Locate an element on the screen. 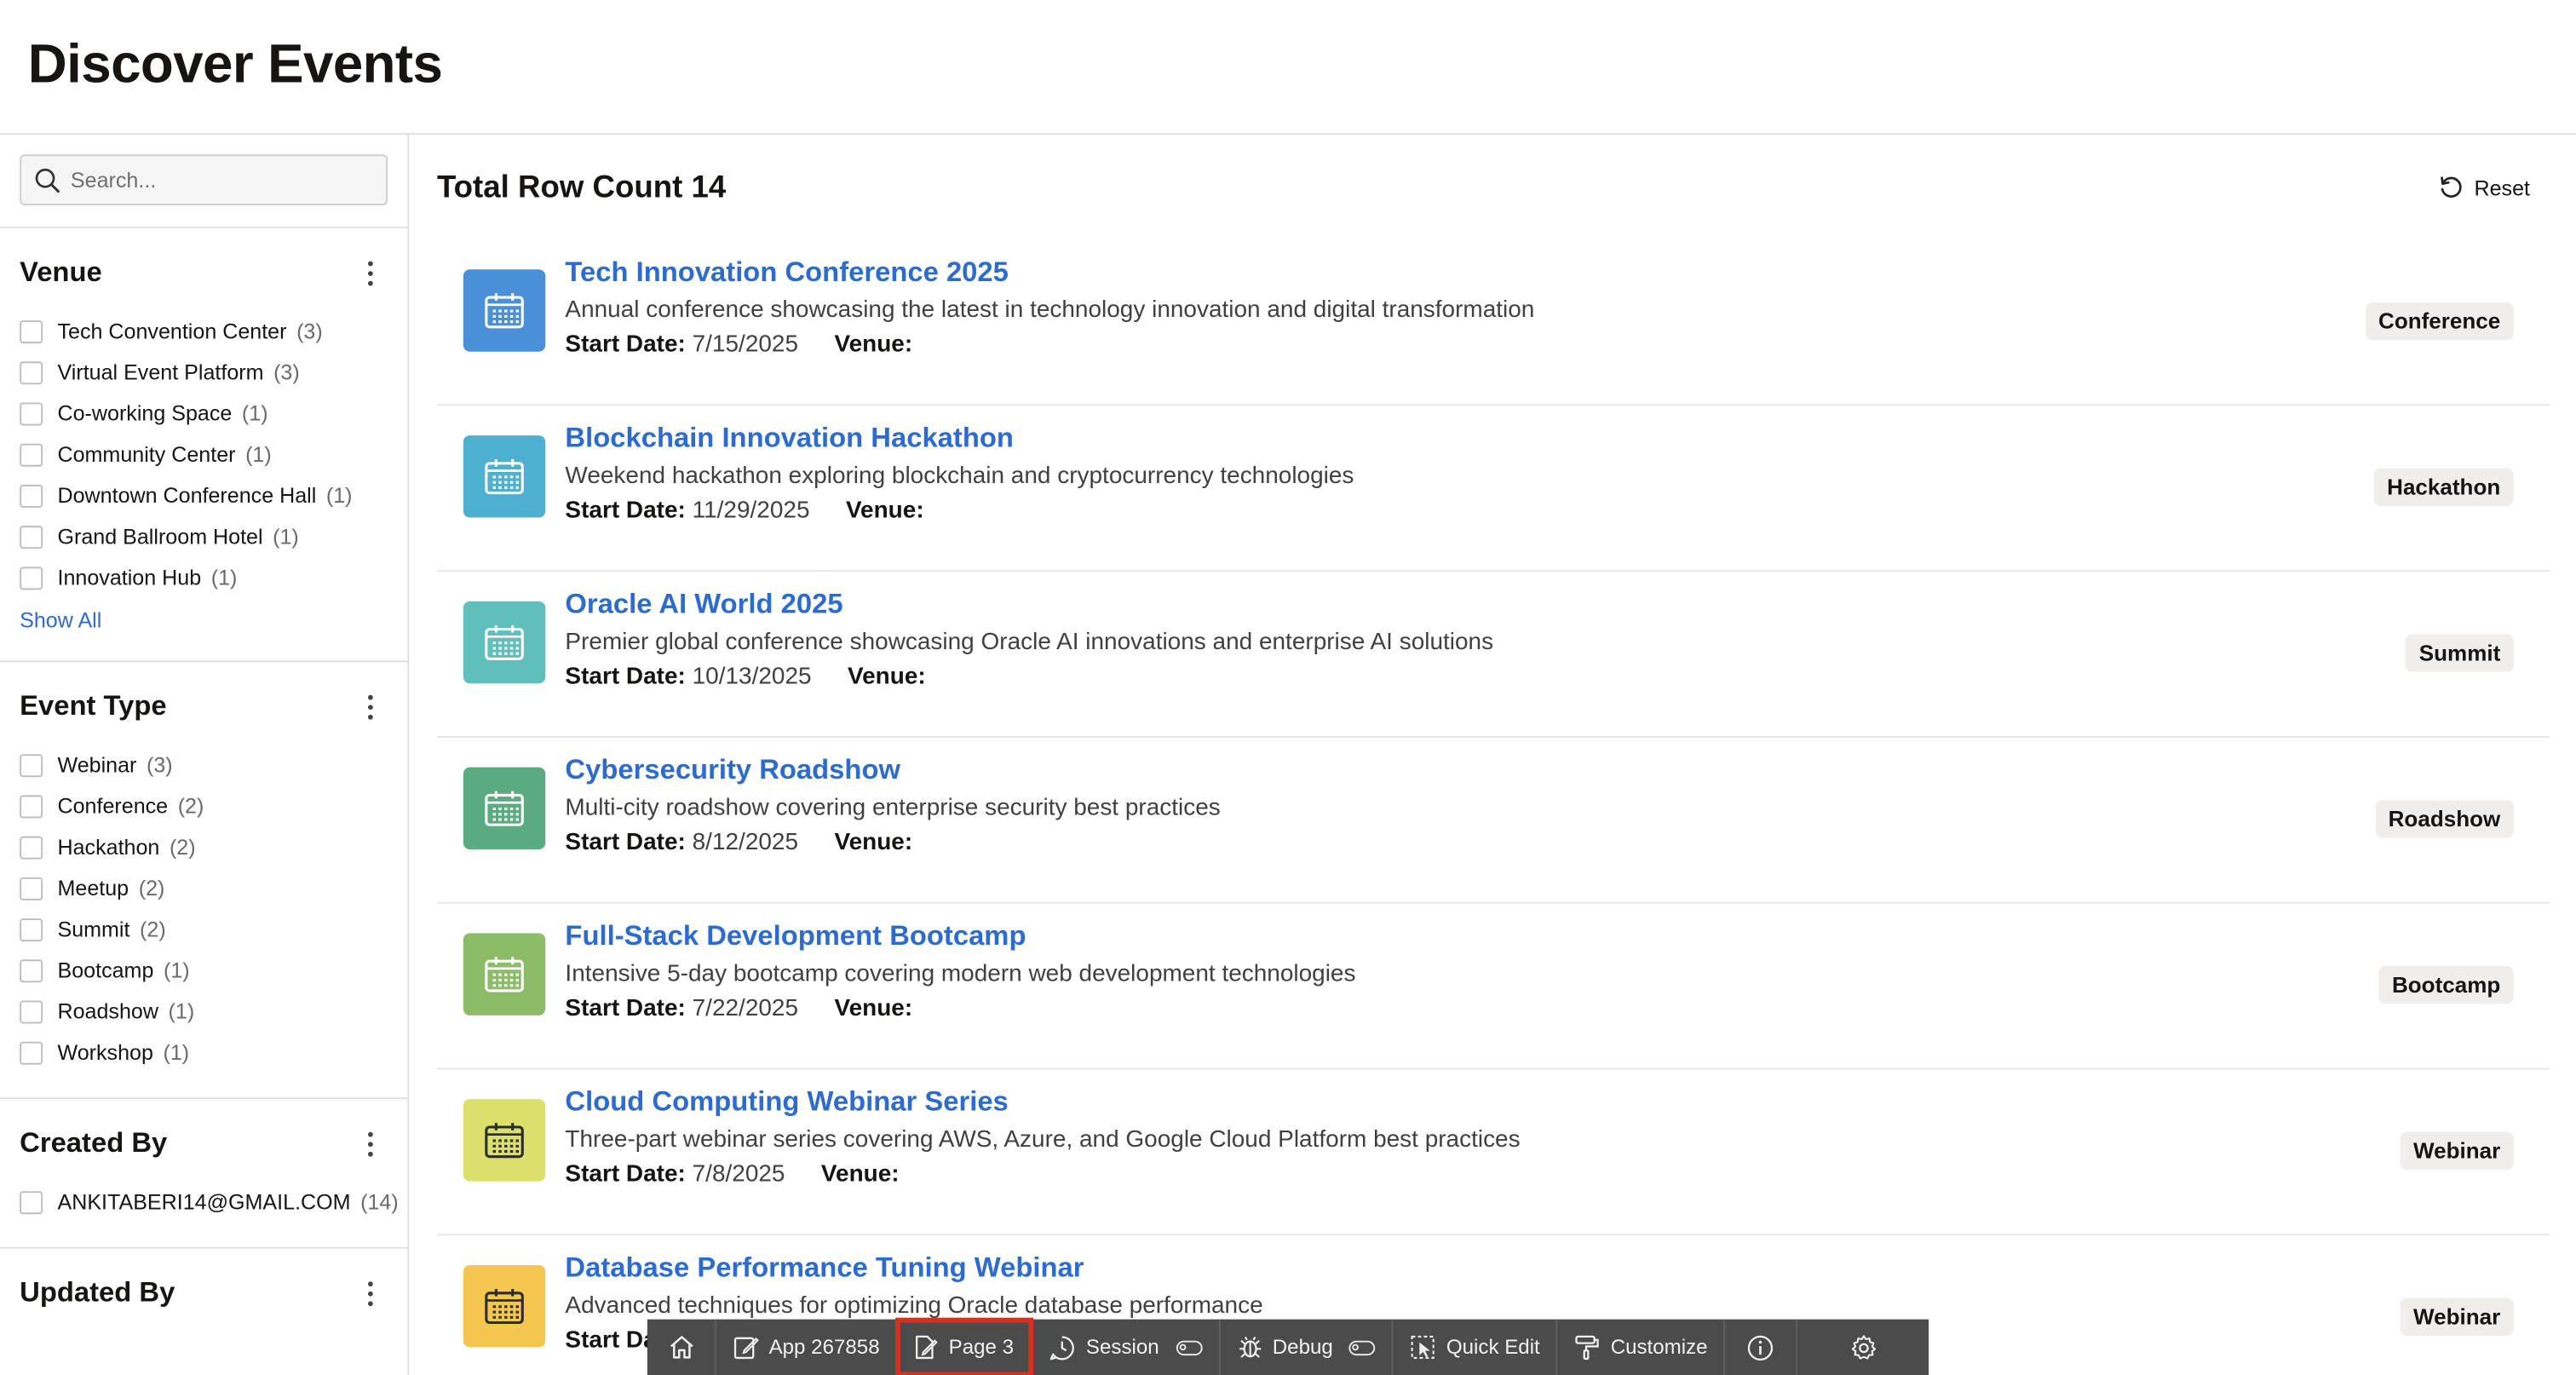 The width and height of the screenshot is (2576, 1375). created-by-option-count: (14) is located at coordinates (380, 1202).